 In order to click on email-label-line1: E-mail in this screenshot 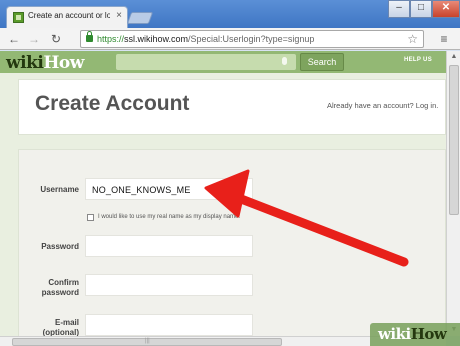, I will do `click(66, 322)`.